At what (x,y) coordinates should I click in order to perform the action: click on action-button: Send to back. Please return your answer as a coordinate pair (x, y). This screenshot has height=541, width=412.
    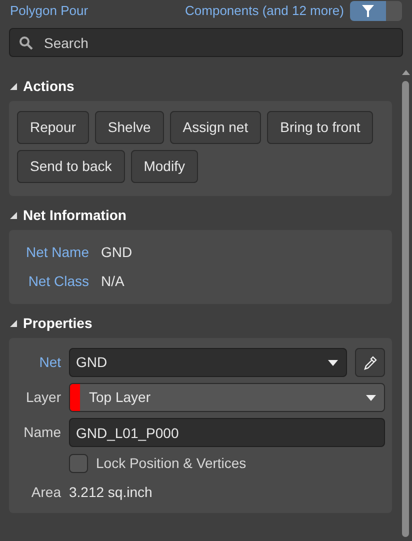
    Looking at the image, I should click on (71, 166).